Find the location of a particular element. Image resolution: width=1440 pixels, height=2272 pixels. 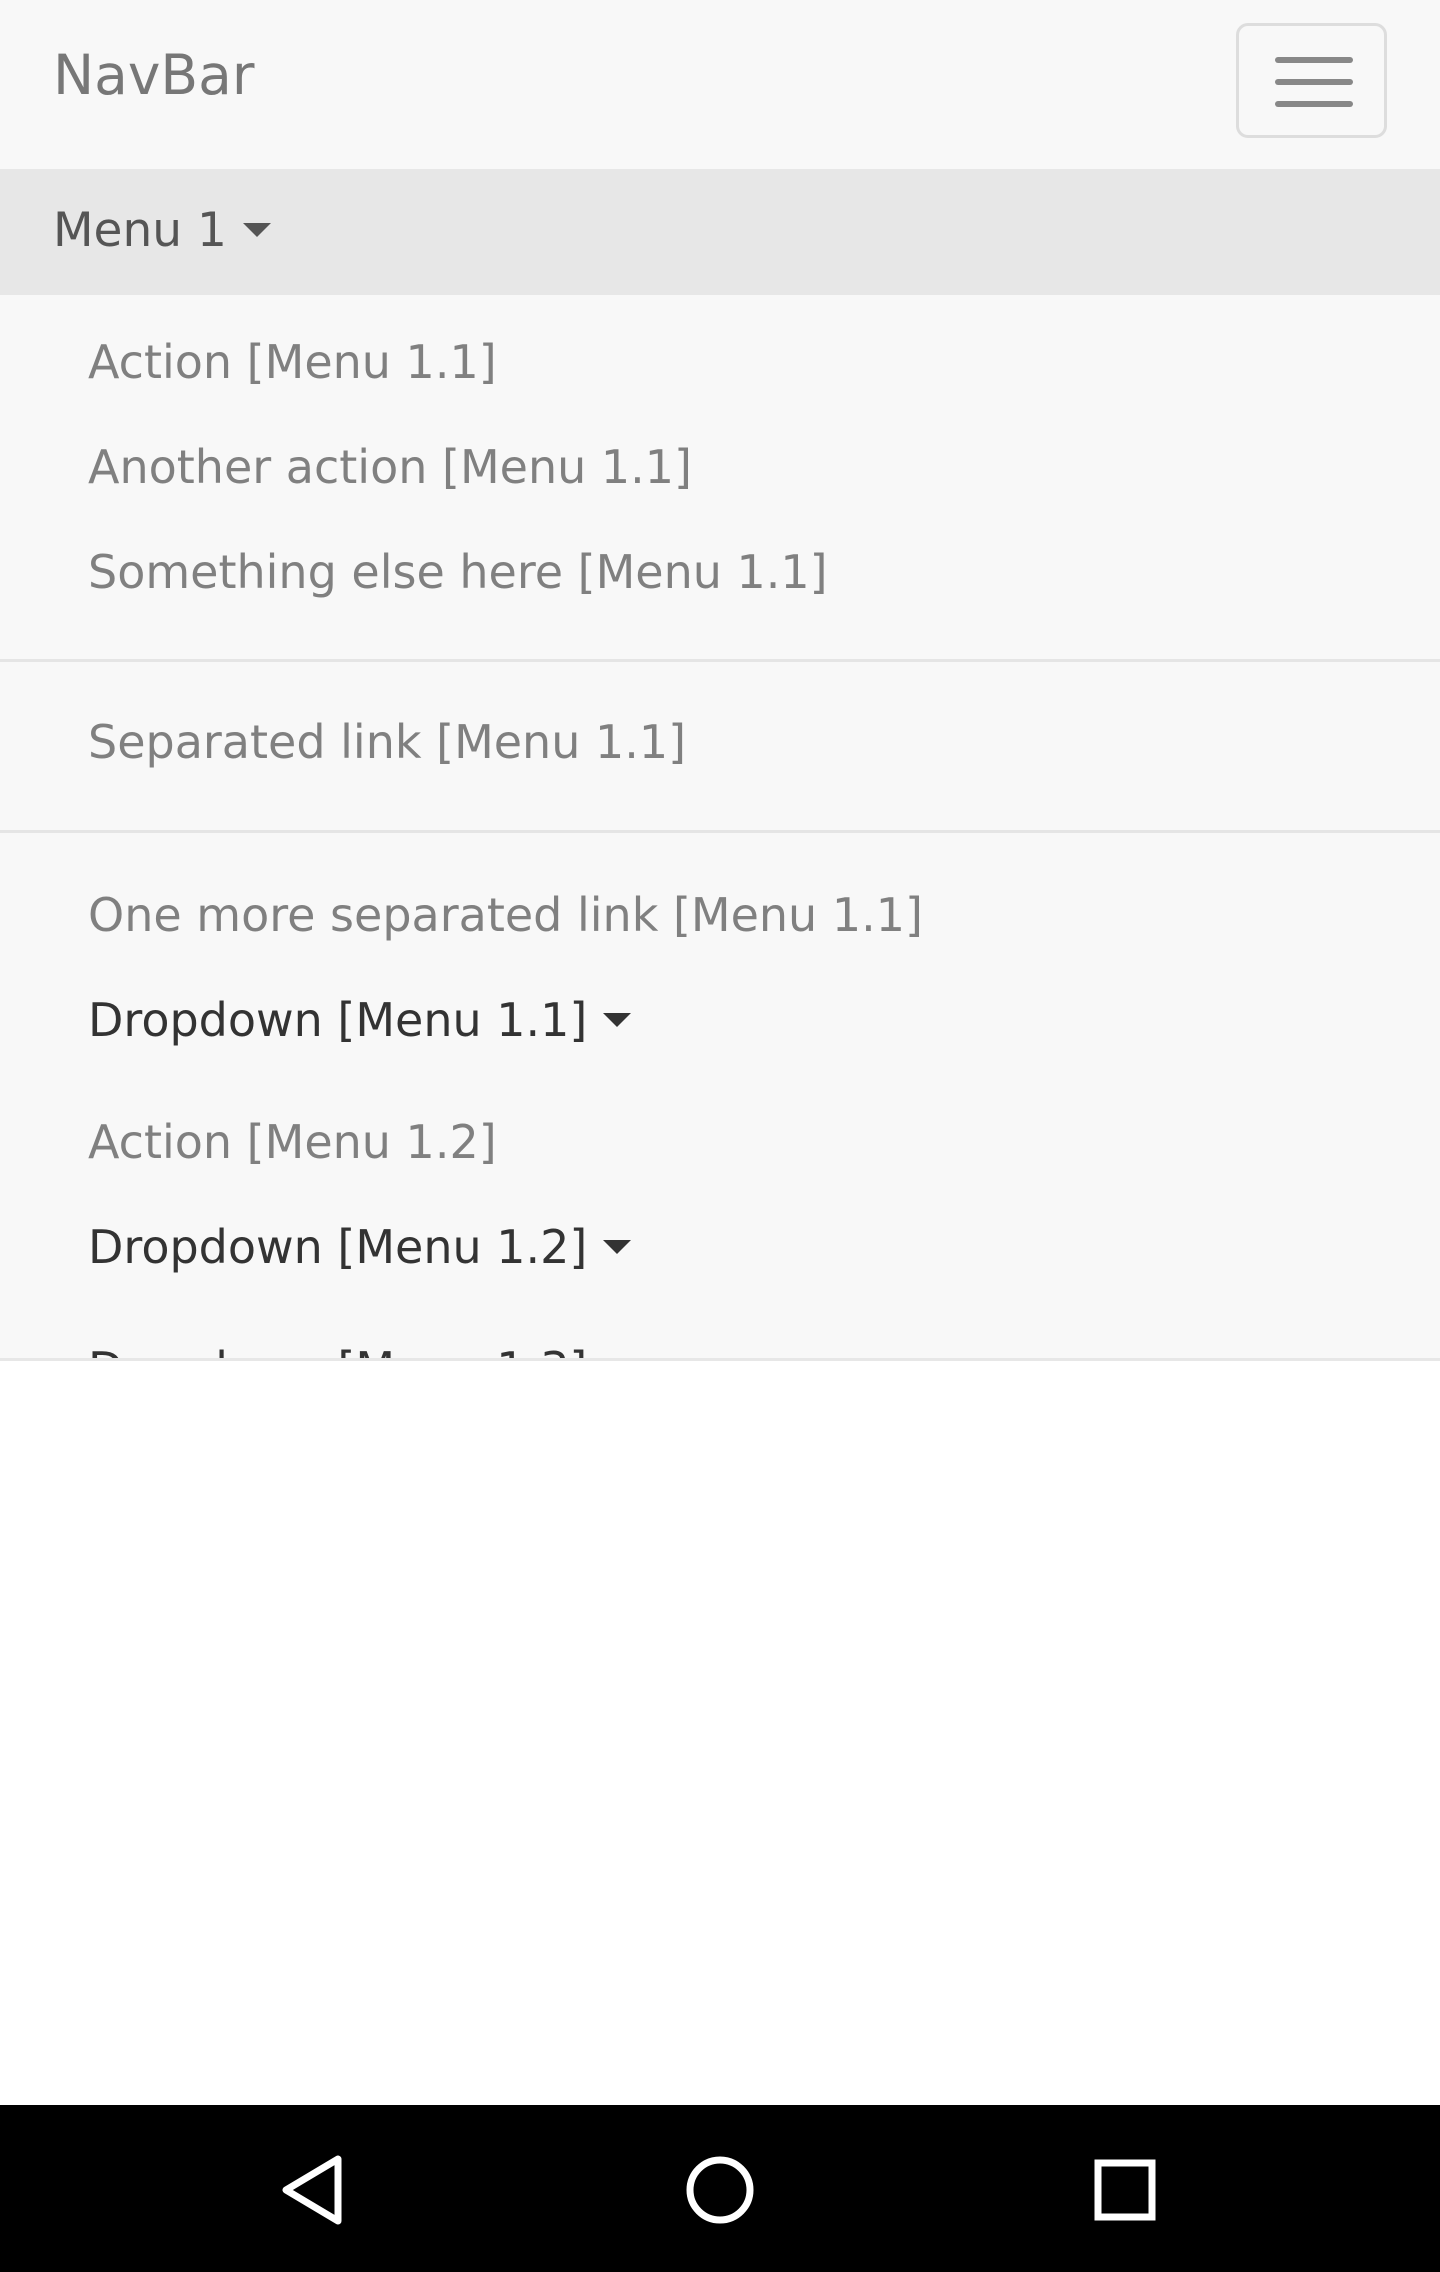

navbar-brand: NavBar is located at coordinates (153, 75).